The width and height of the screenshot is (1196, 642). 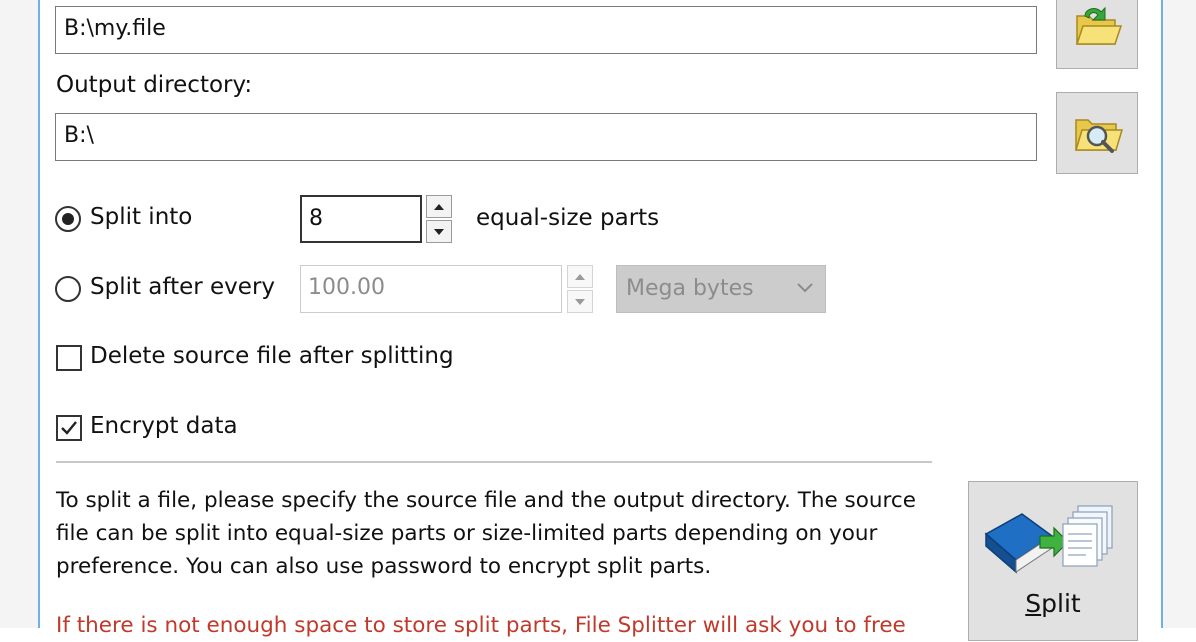 What do you see at coordinates (79, 135) in the screenshot?
I see `output-directory-value: B:\` at bounding box center [79, 135].